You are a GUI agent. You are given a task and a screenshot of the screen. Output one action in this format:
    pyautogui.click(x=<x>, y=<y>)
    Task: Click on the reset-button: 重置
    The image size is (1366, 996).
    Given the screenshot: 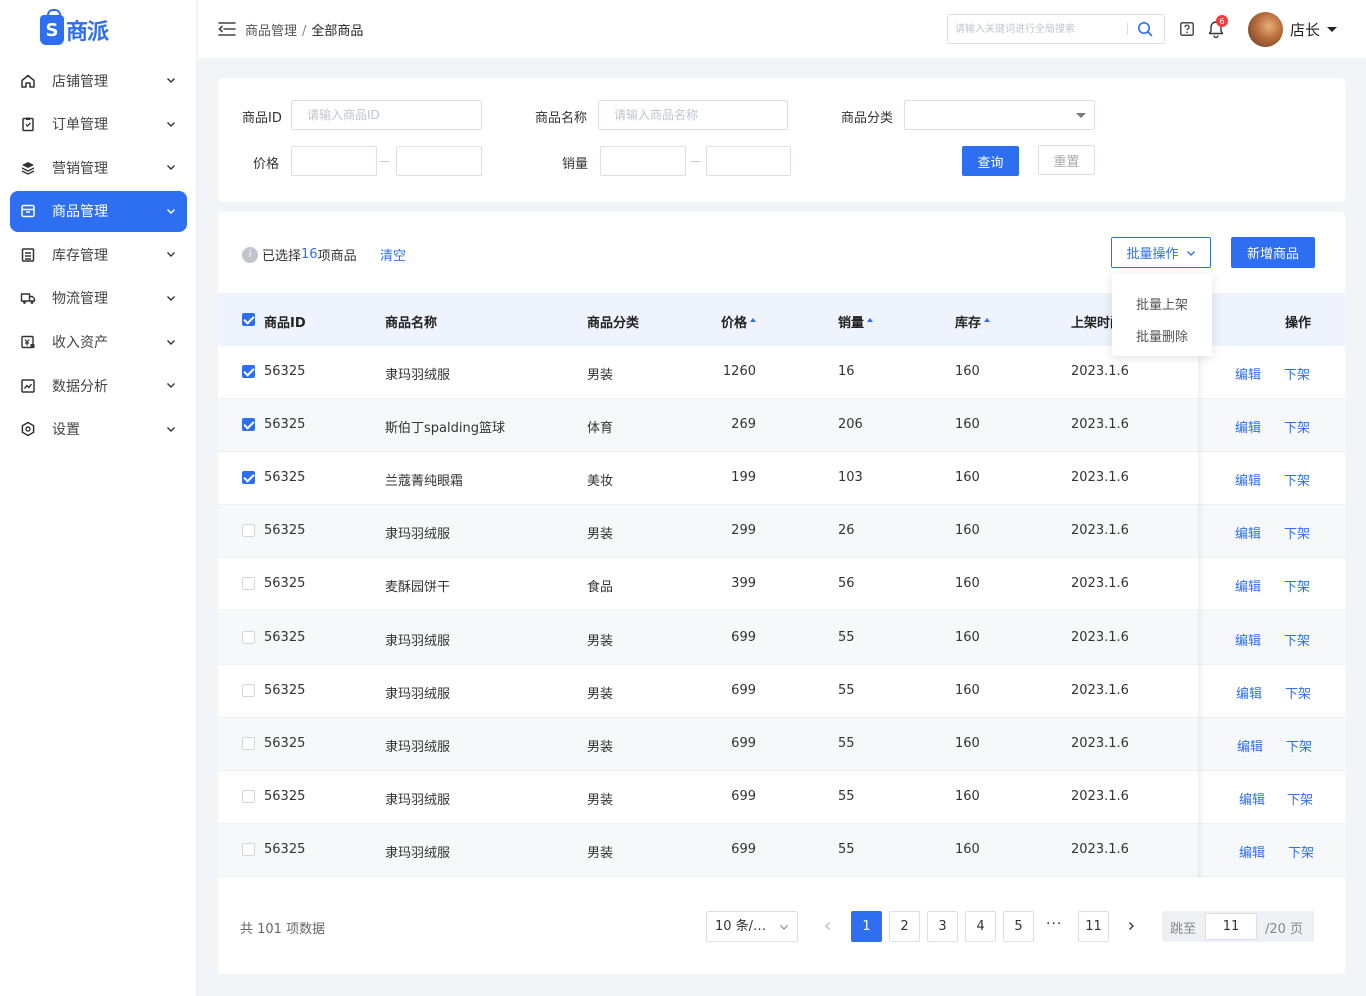 What is the action you would take?
    pyautogui.click(x=1066, y=160)
    